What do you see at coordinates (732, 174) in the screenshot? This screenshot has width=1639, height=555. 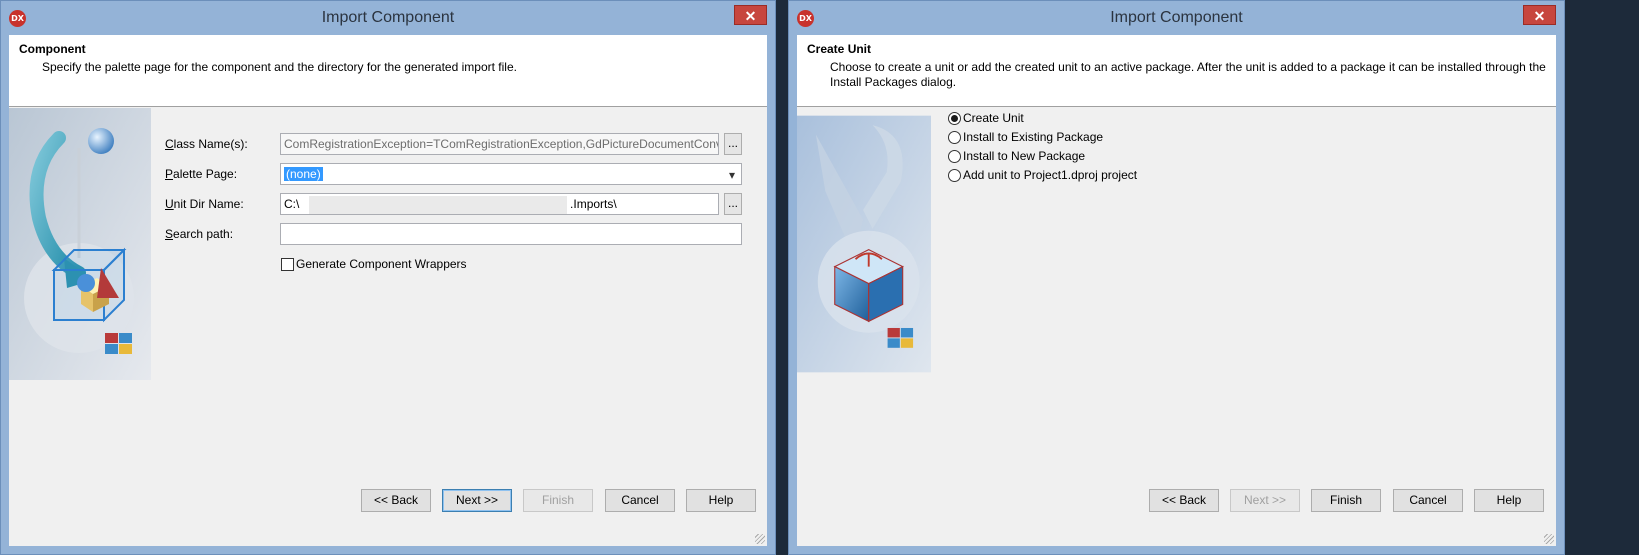 I see `chevron-down-icon: ▾` at bounding box center [732, 174].